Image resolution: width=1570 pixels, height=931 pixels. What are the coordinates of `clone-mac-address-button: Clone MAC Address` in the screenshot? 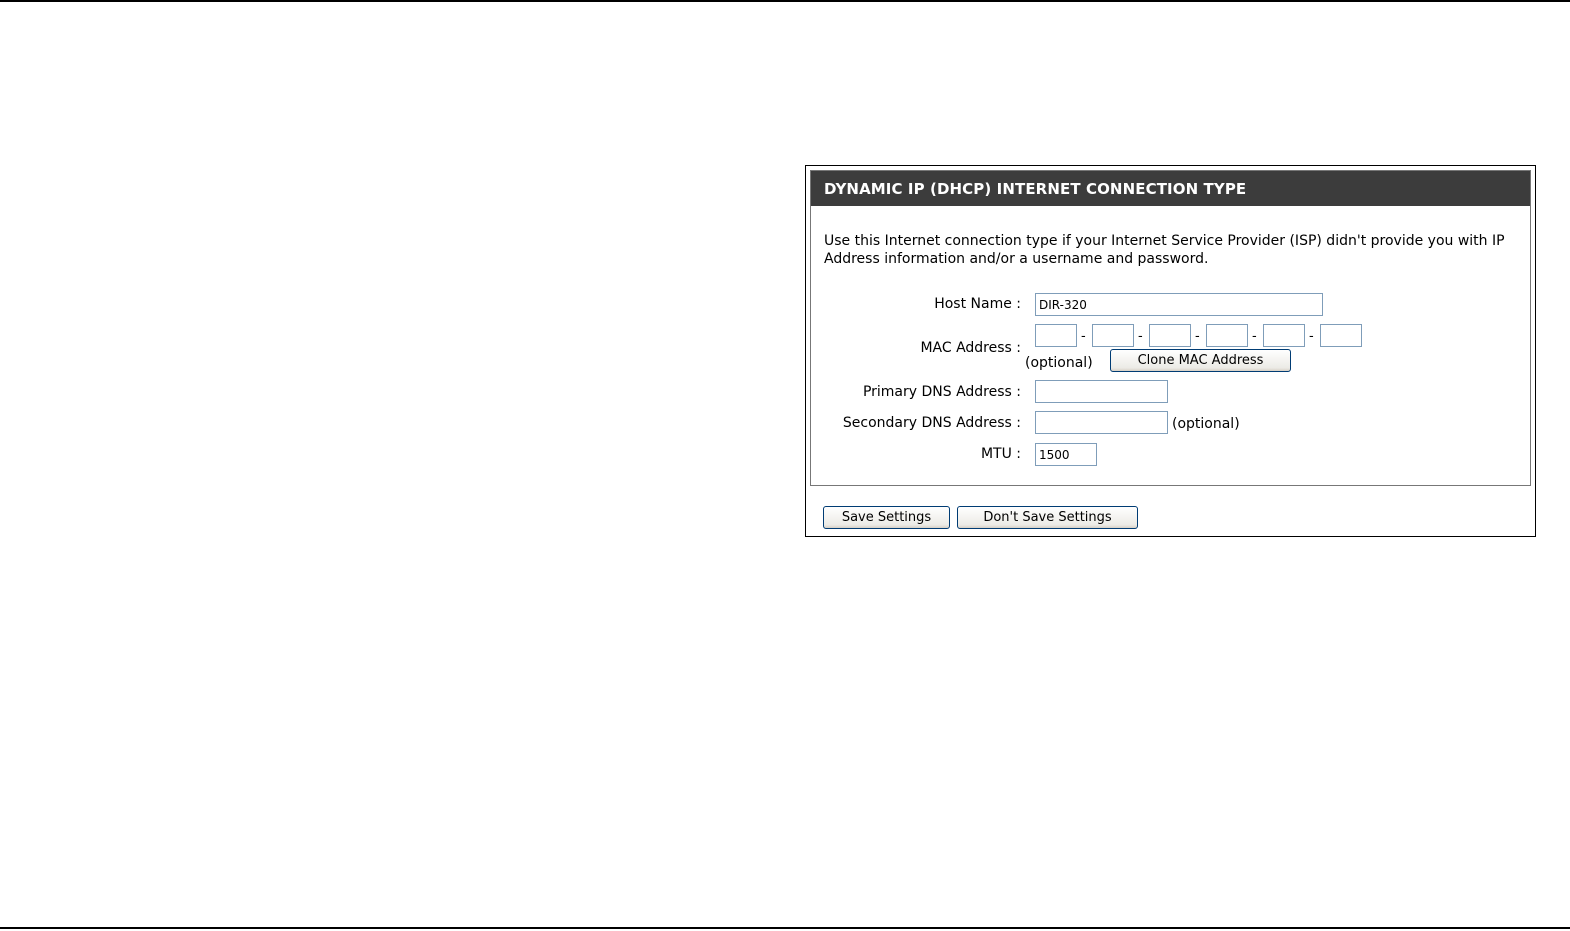 It's located at (1200, 360).